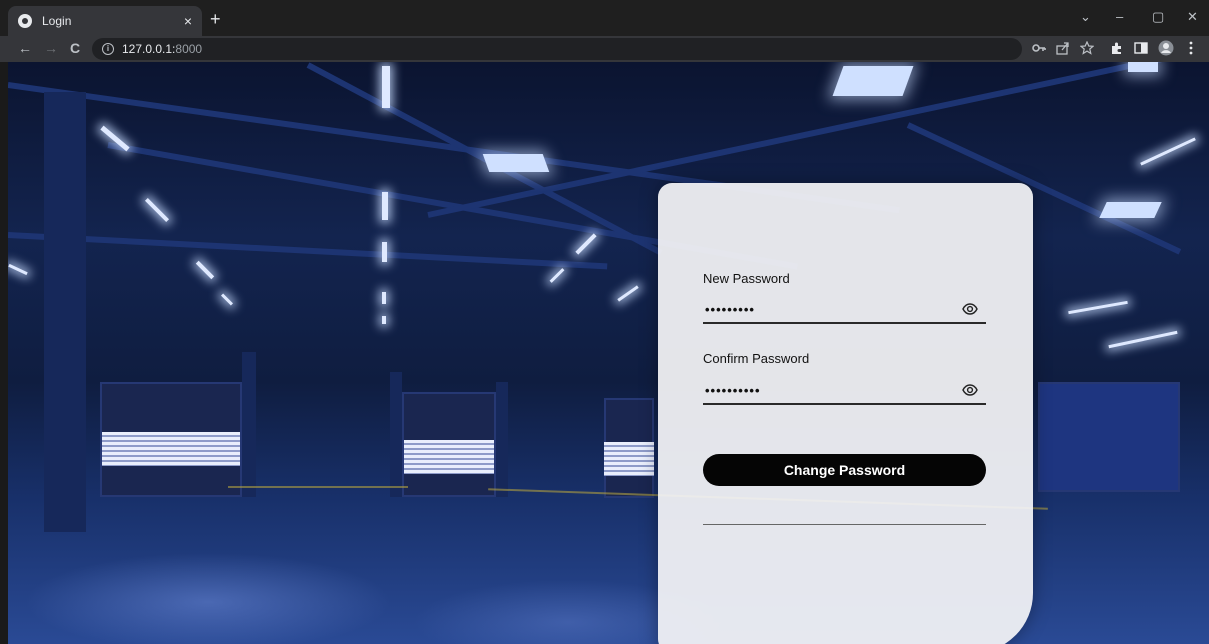  What do you see at coordinates (188, 21) in the screenshot?
I see `tab-close-icon: ×` at bounding box center [188, 21].